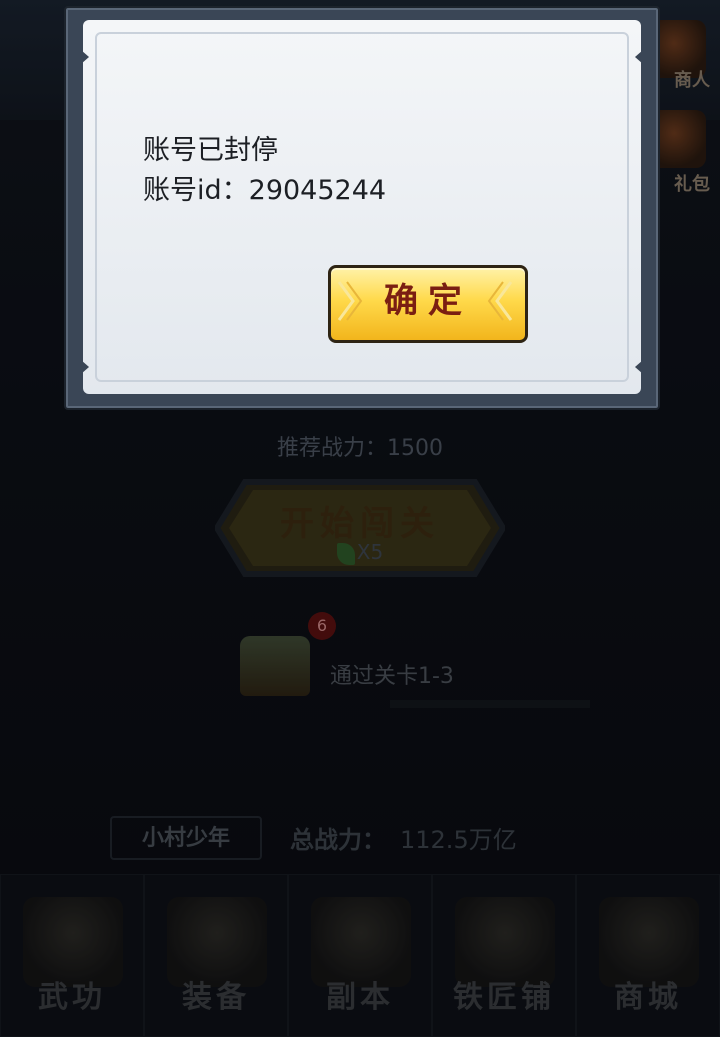 This screenshot has height=1037, width=720. Describe the element at coordinates (265, 190) in the screenshot. I see `dialog-account-id: 账号id：29045244` at that location.